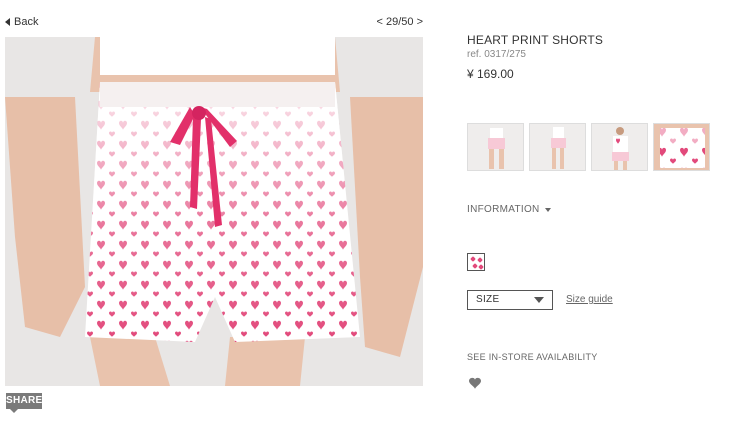 The height and width of the screenshot is (437, 750). I want to click on heart-icon, so click(475, 383).